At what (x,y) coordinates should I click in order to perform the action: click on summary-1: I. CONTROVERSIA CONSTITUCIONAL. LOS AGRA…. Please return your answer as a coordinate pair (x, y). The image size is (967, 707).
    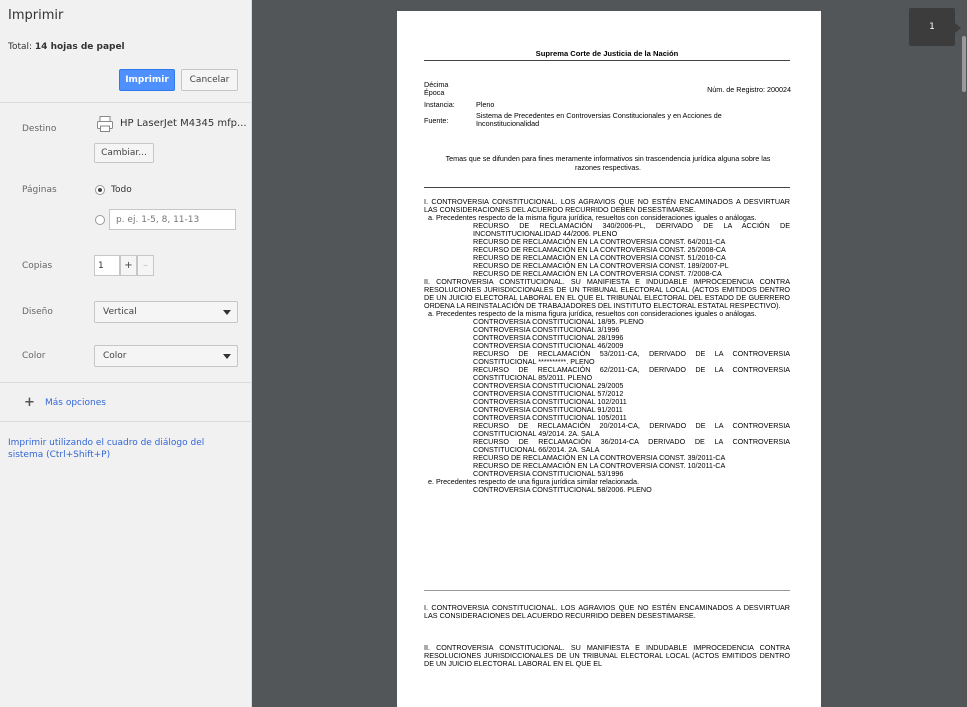
    Looking at the image, I should click on (607, 612).